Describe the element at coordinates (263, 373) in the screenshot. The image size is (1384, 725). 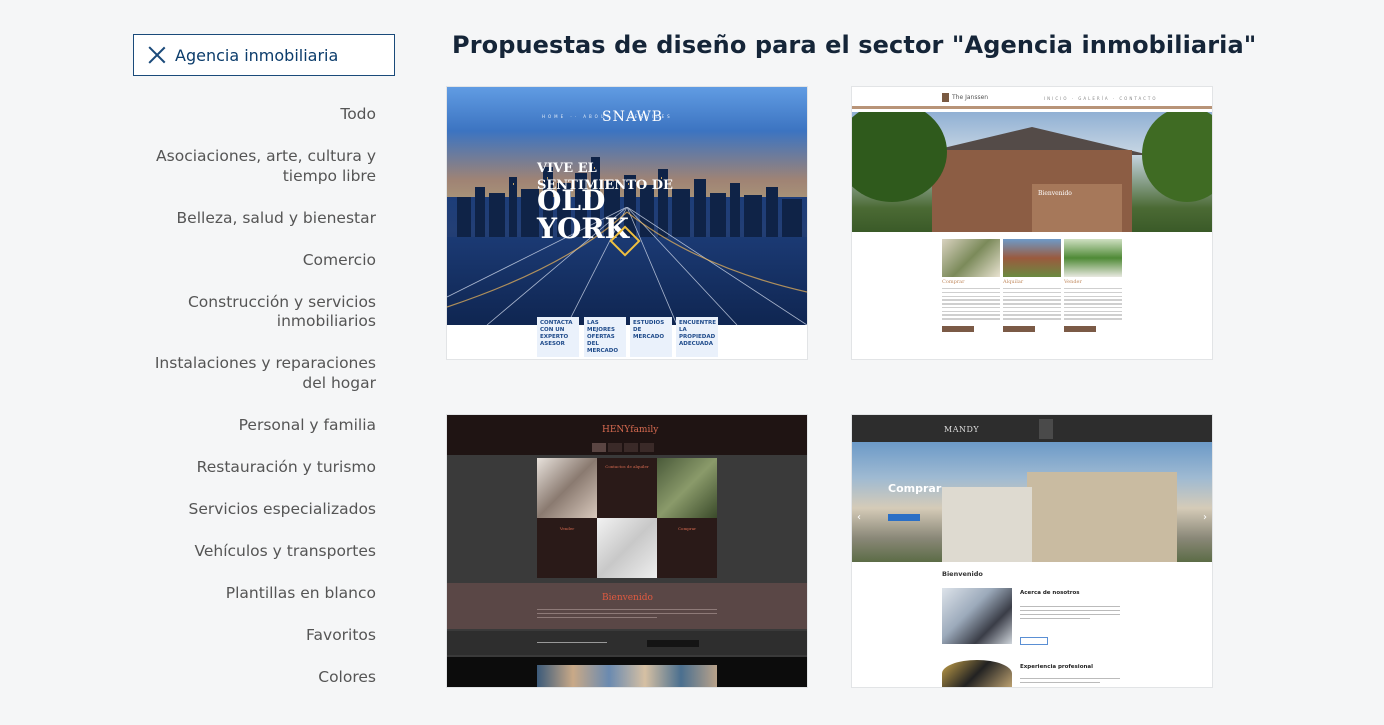
I see `category-item: Instalaciones y reparaciones del hogar` at that location.